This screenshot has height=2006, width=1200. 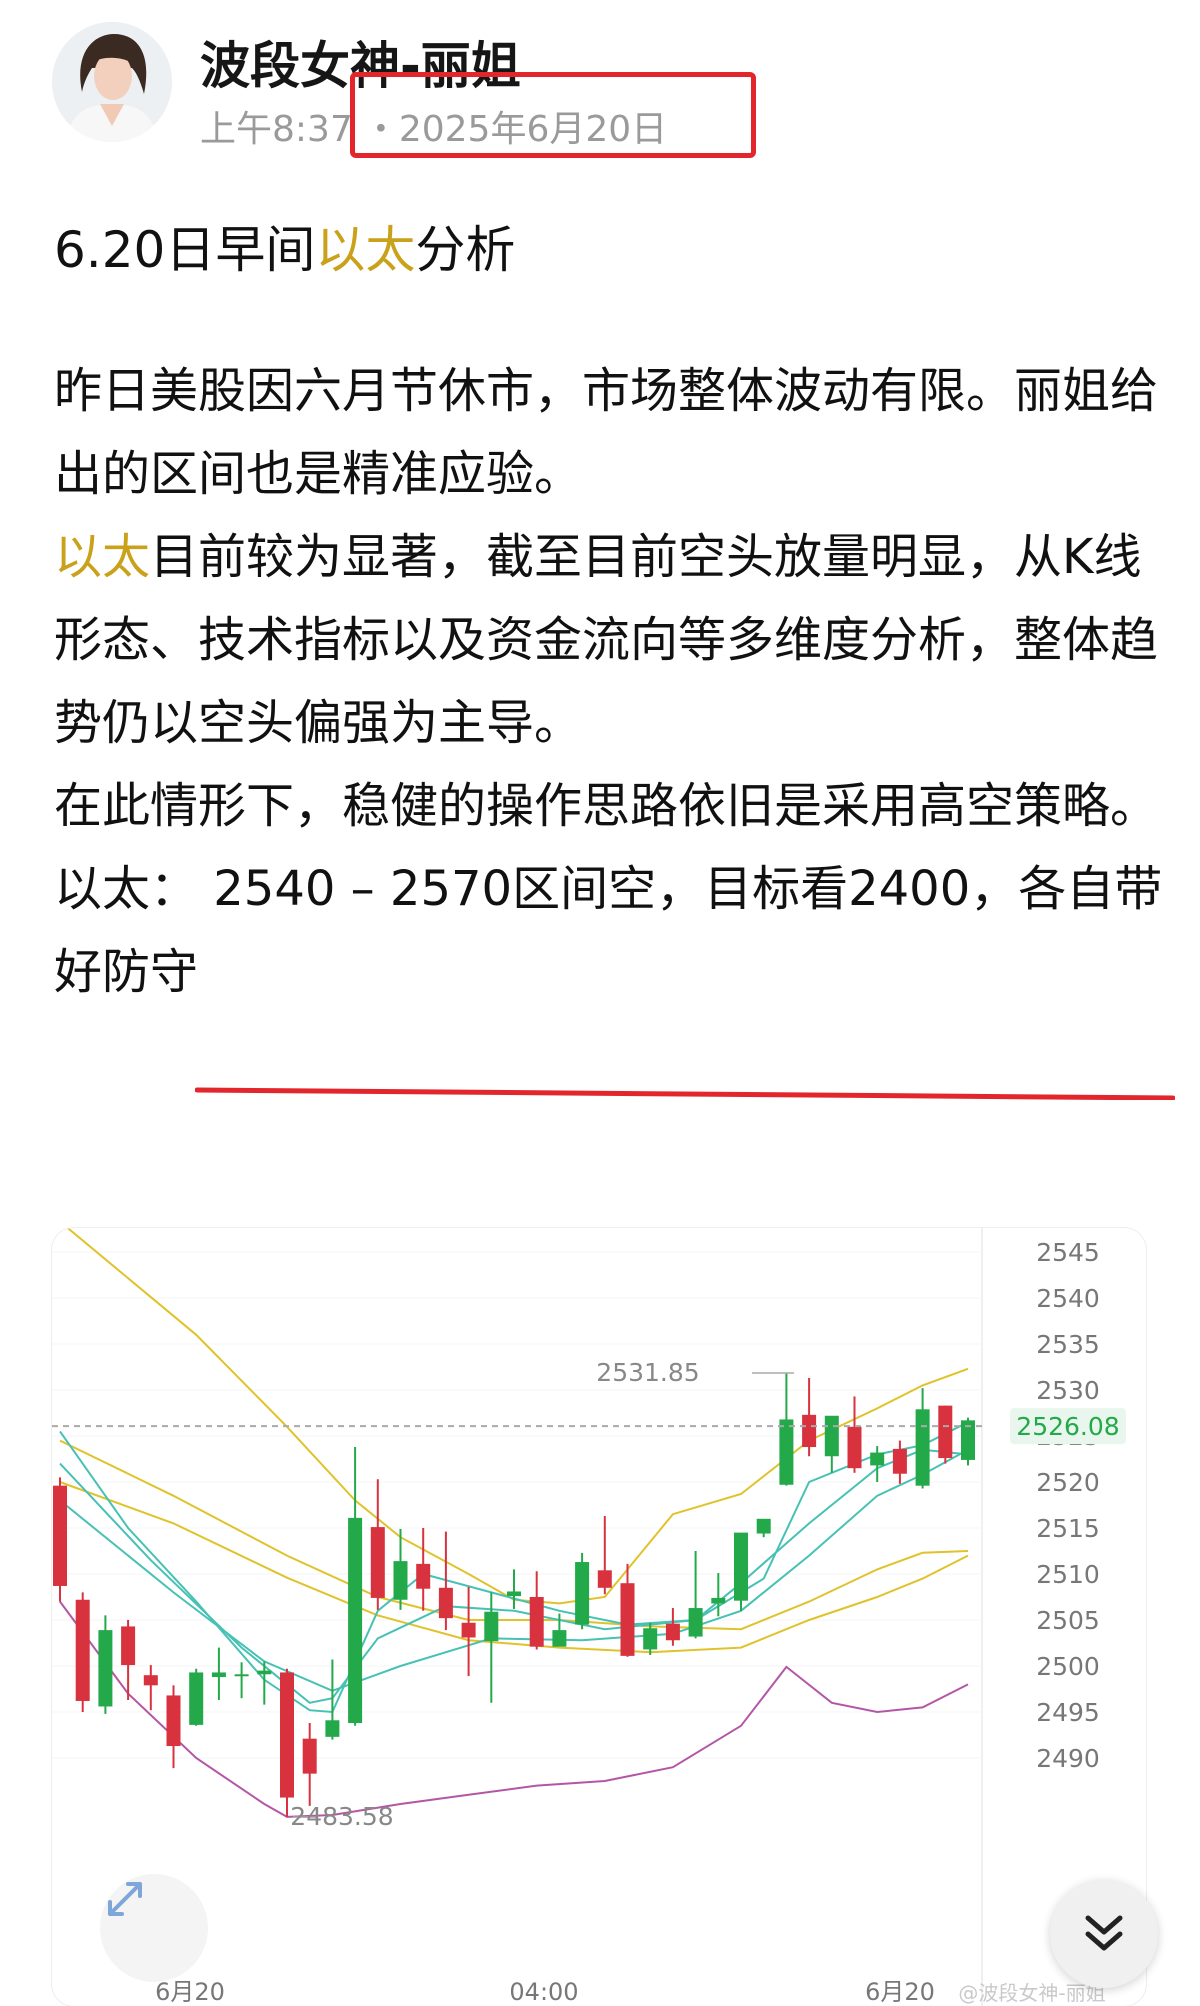 I want to click on y-tick-label: 2495, so click(x=1068, y=1712).